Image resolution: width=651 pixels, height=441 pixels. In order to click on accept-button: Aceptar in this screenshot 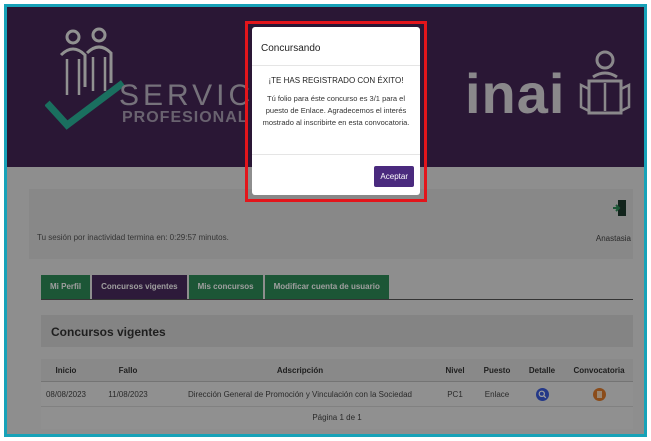, I will do `click(394, 176)`.